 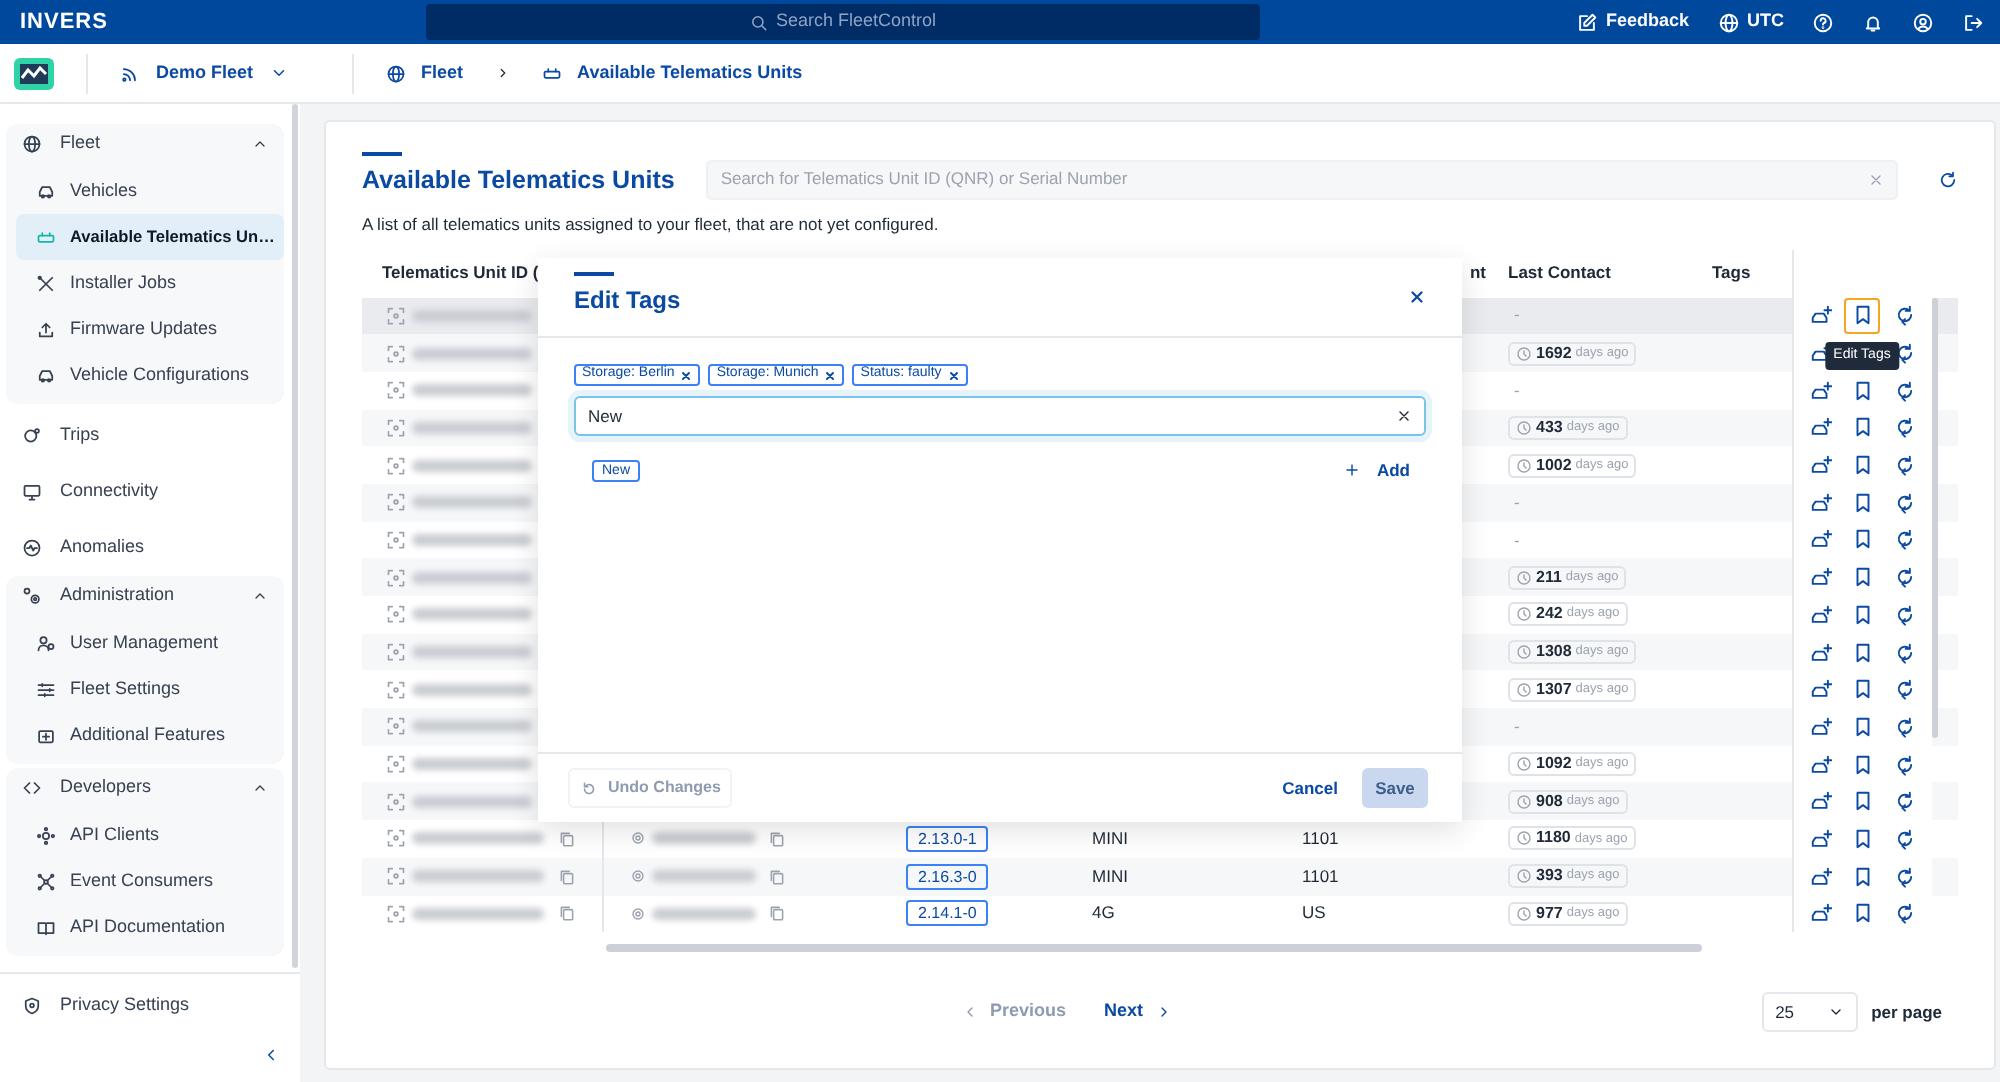 I want to click on search-placeholder: Search for Telematics Unit ID (QNR) or Serial Number, so click(x=925, y=179).